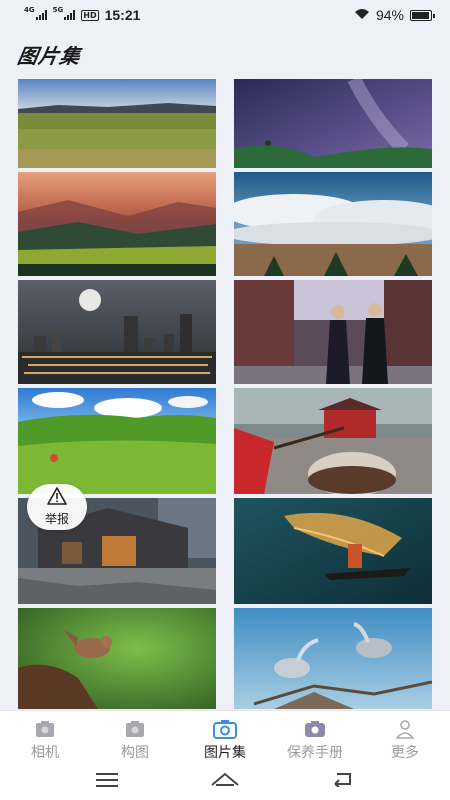 Image resolution: width=450 pixels, height=800 pixels. I want to click on tab-label: 构图, so click(135, 753).